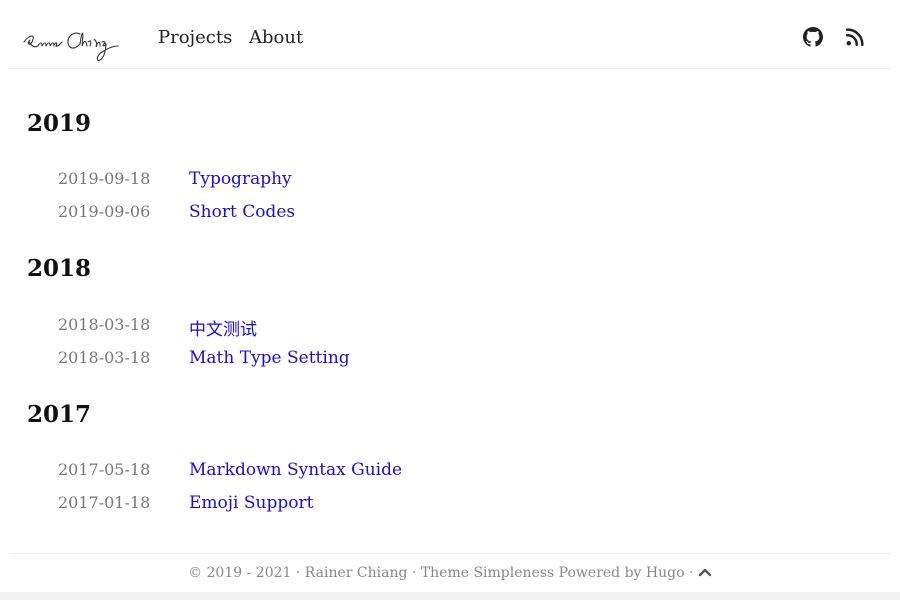 The width and height of the screenshot is (900, 600). I want to click on logo-signature-icon, so click(71, 46).